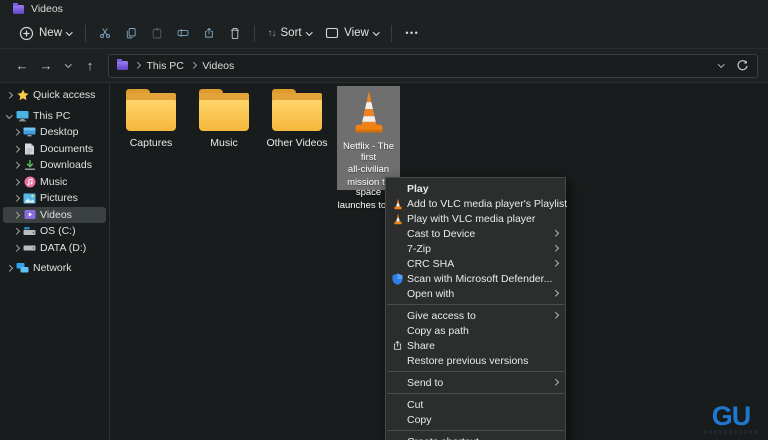  Describe the element at coordinates (235, 33) in the screenshot. I see `delete-button` at that location.